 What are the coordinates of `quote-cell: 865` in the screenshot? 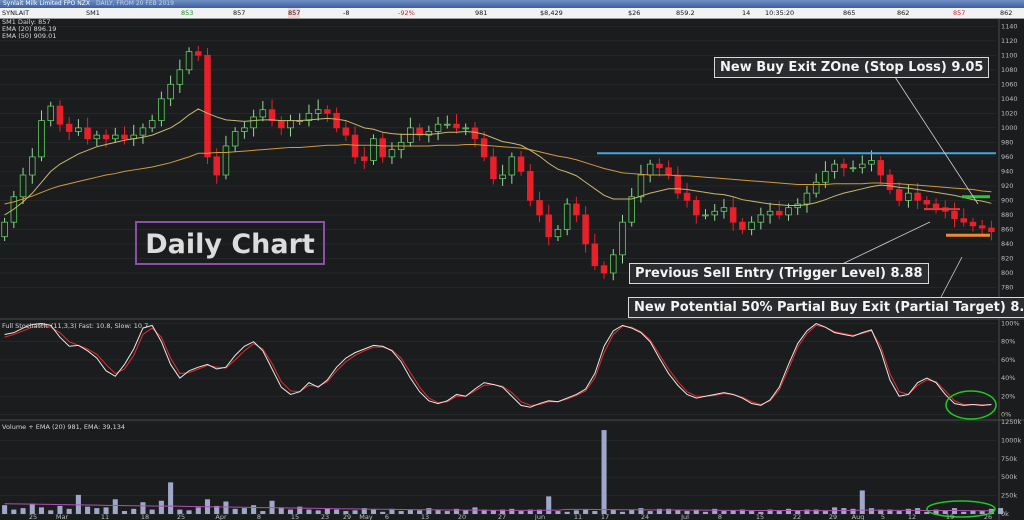 It's located at (849, 13).